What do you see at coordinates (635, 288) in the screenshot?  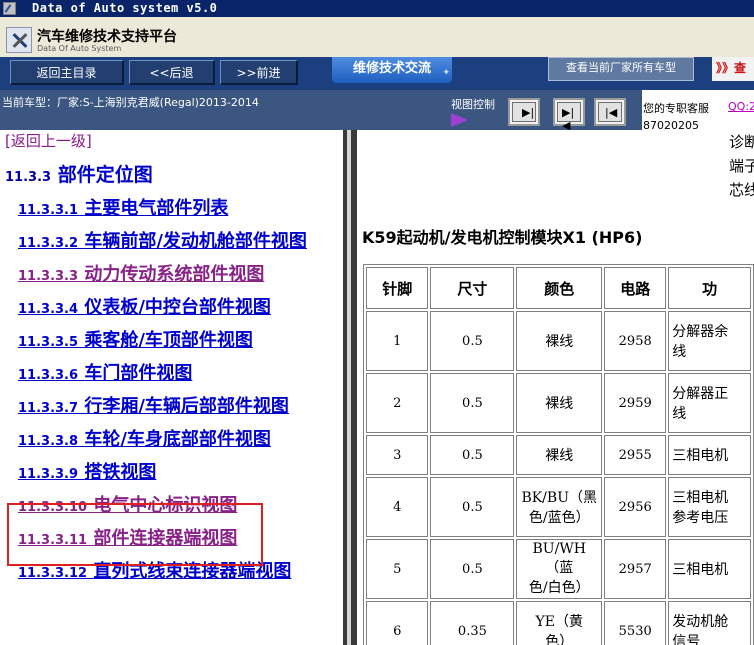 I see `header-circuit: 电路` at bounding box center [635, 288].